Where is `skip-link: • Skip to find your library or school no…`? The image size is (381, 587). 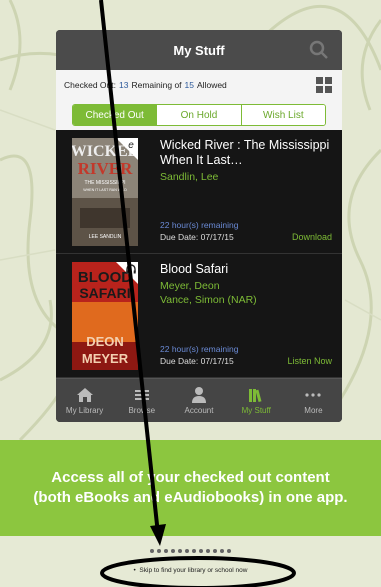 skip-link: • Skip to find your library or school no… is located at coordinates (190, 570).